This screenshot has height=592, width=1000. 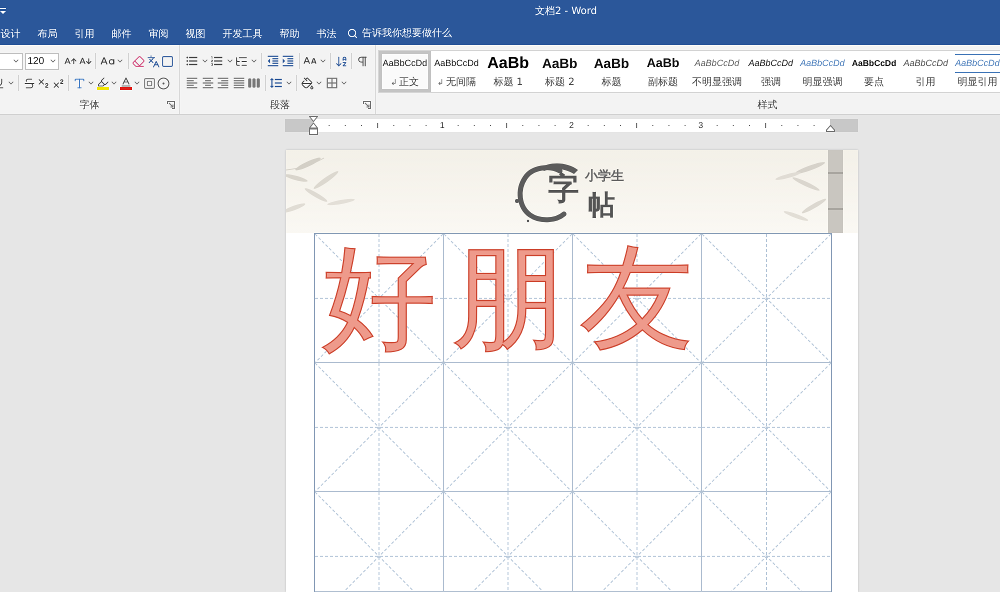 I want to click on ruler-number: 1, so click(x=442, y=125).